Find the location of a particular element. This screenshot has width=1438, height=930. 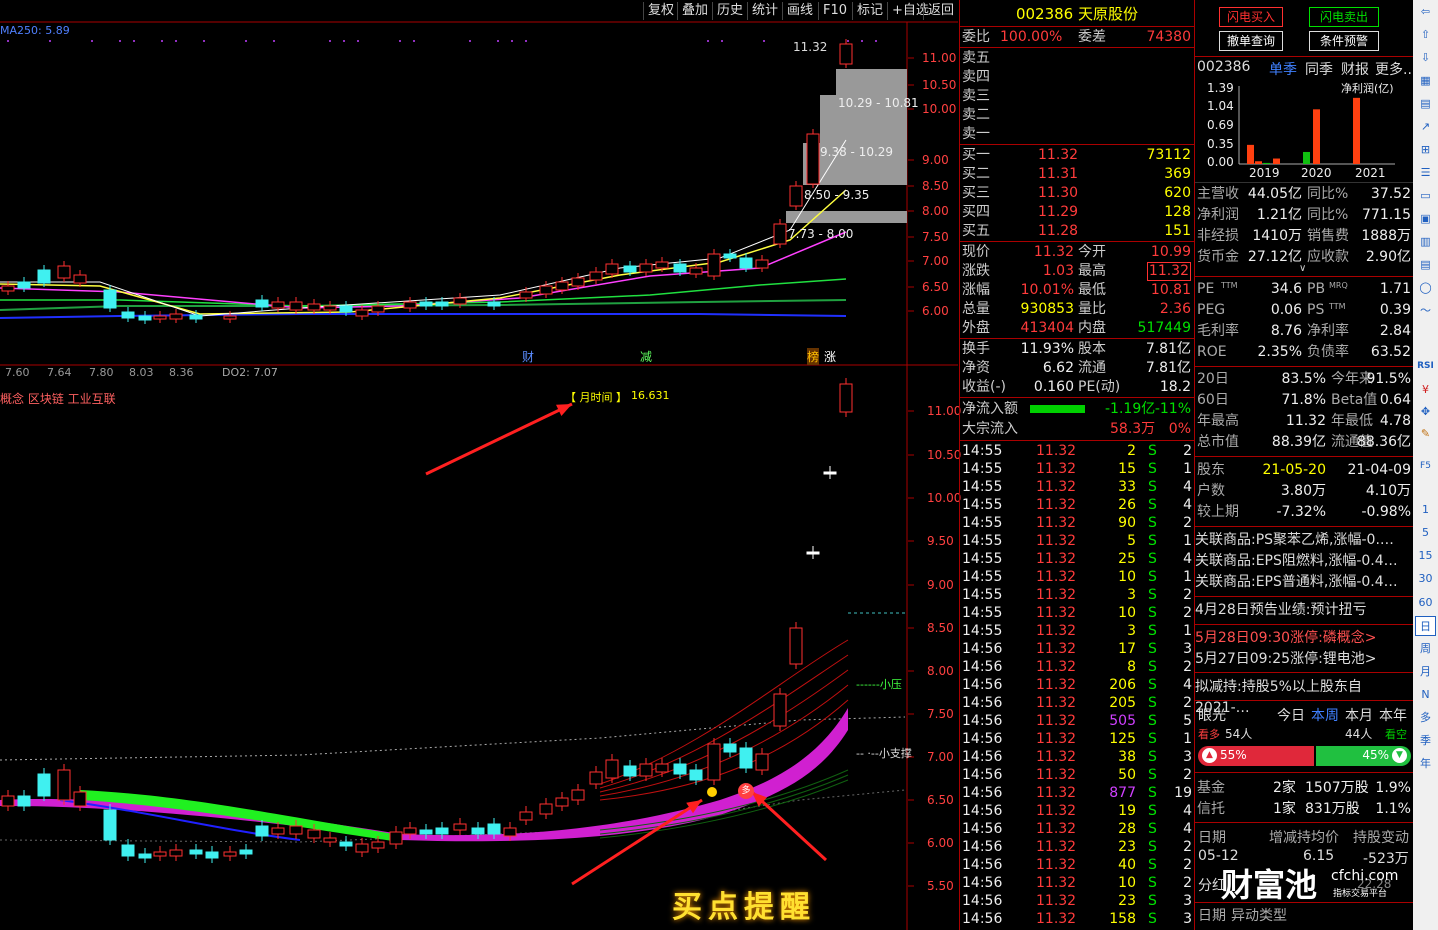

flash-buy-button: 闪电买入 is located at coordinates (1251, 17).